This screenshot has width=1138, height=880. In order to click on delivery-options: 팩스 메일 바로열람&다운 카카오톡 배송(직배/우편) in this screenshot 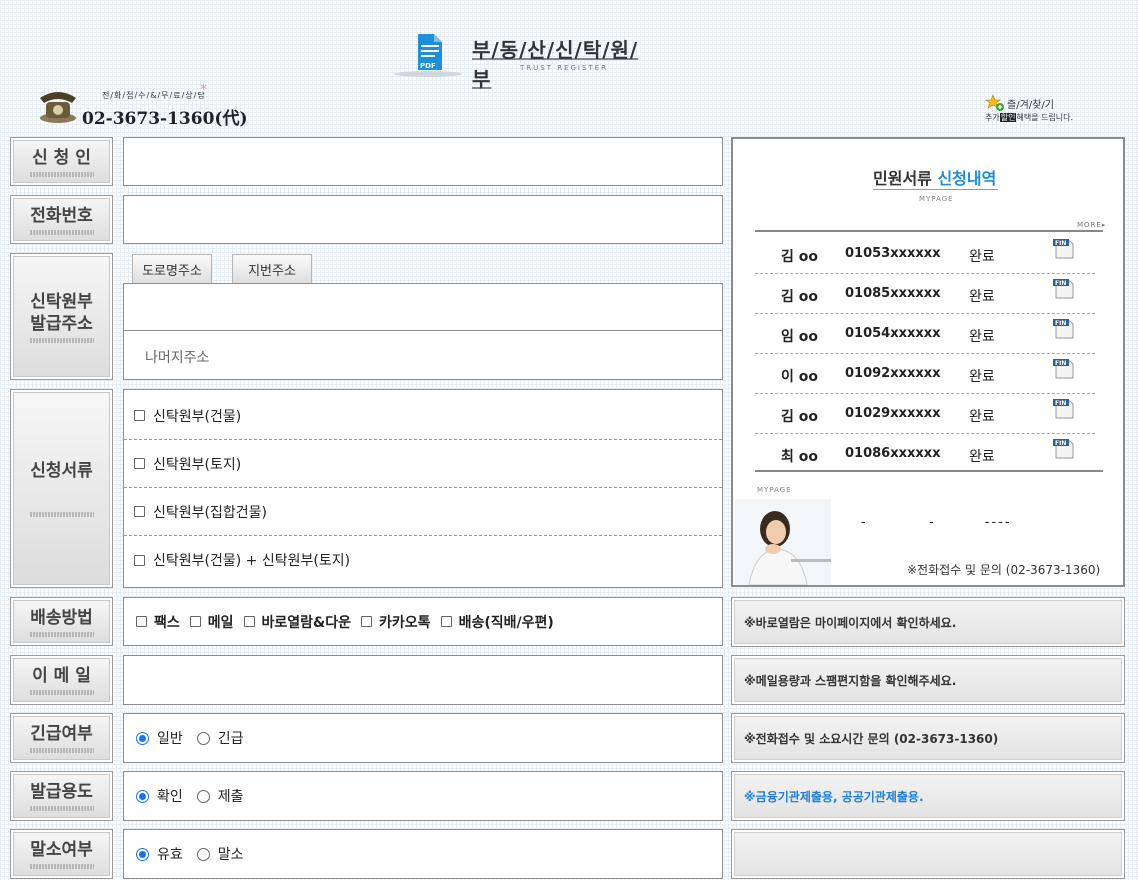, I will do `click(423, 621)`.